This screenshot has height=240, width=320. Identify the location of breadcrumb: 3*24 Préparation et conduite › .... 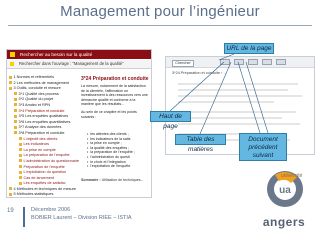
(199, 73).